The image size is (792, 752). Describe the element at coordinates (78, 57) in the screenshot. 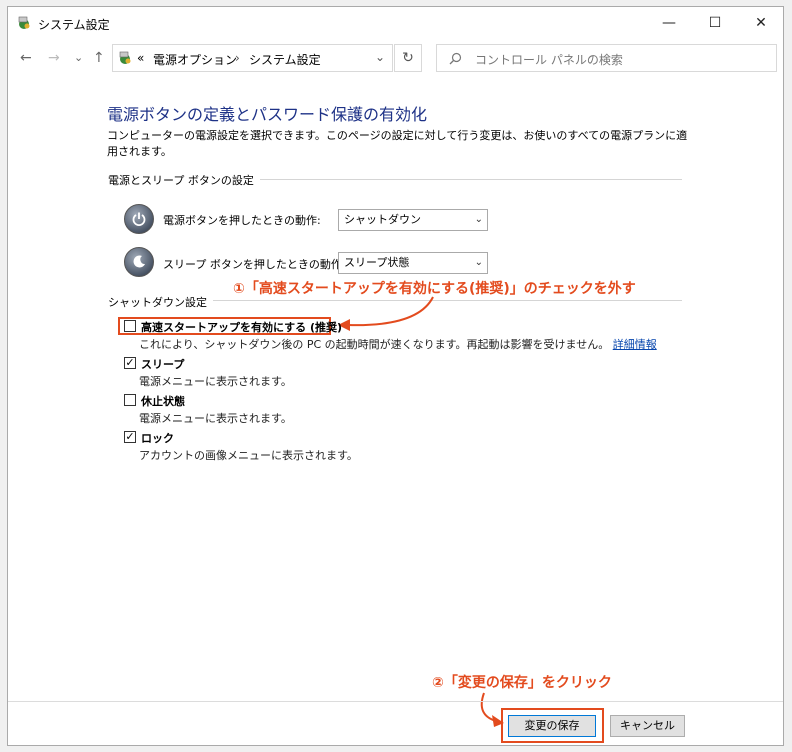

I see `recent-dropdown-icon: ⌄` at that location.